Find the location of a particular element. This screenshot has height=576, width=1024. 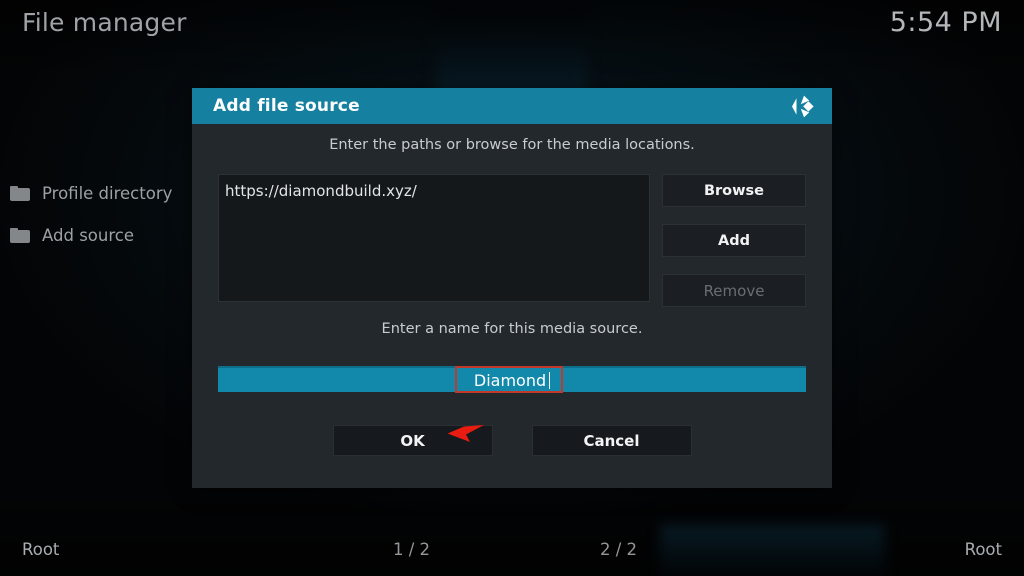

status-right-path: Root is located at coordinates (983, 549).